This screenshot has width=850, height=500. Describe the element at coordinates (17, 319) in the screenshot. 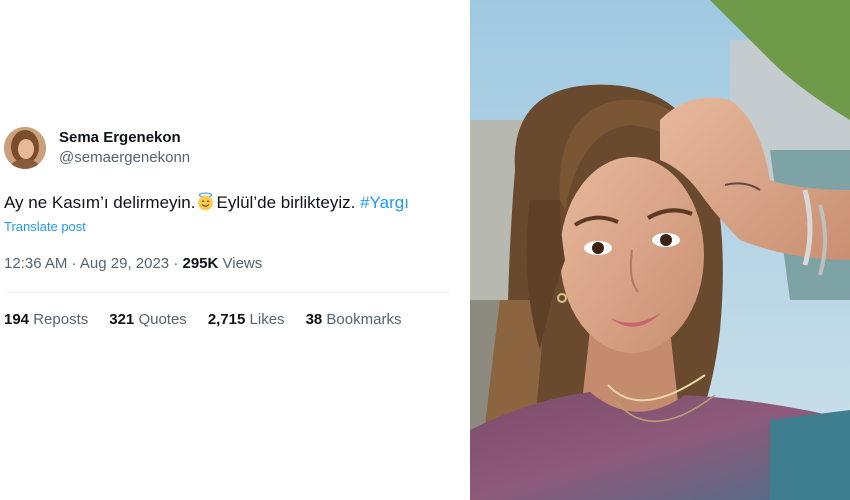

I see `reposts-count: 194` at that location.